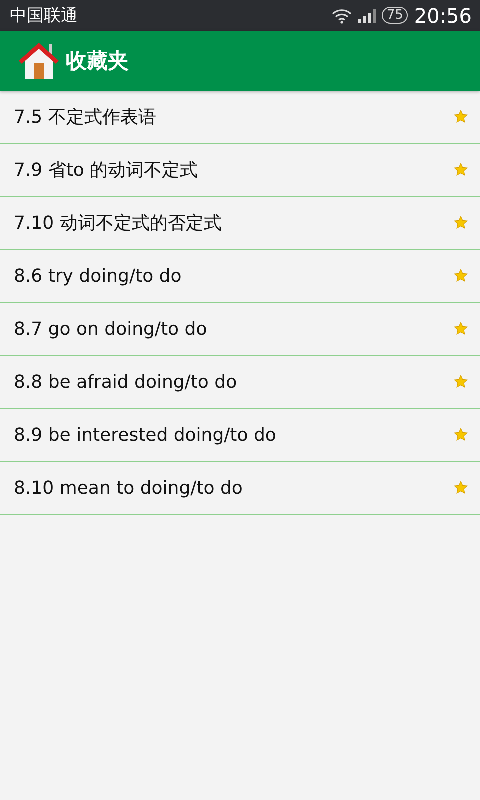  I want to click on favorite-row: 8.7 go on doing/to do, so click(240, 329).